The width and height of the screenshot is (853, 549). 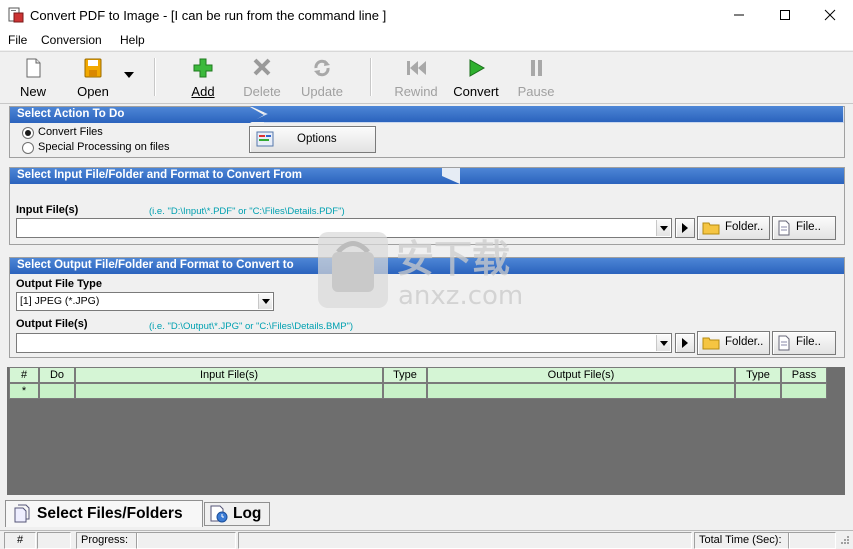 What do you see at coordinates (57, 375) in the screenshot?
I see `grid-col-do: Do` at bounding box center [57, 375].